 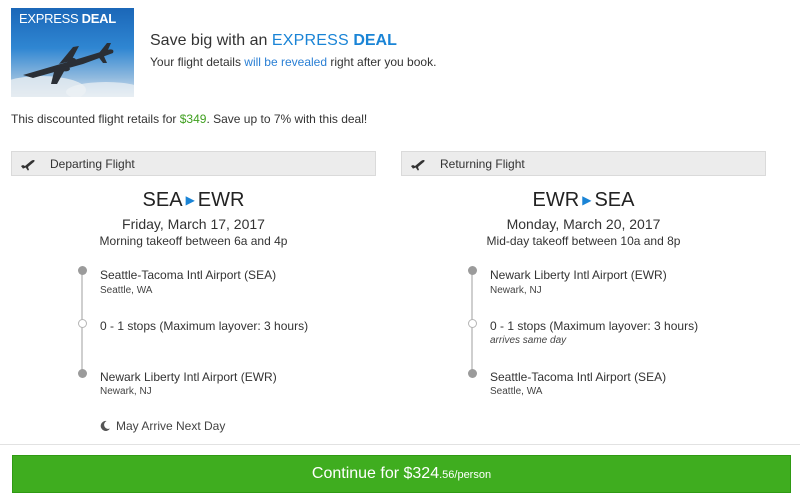 I want to click on departing-flight-label: Departing Flight, so click(x=92, y=163).